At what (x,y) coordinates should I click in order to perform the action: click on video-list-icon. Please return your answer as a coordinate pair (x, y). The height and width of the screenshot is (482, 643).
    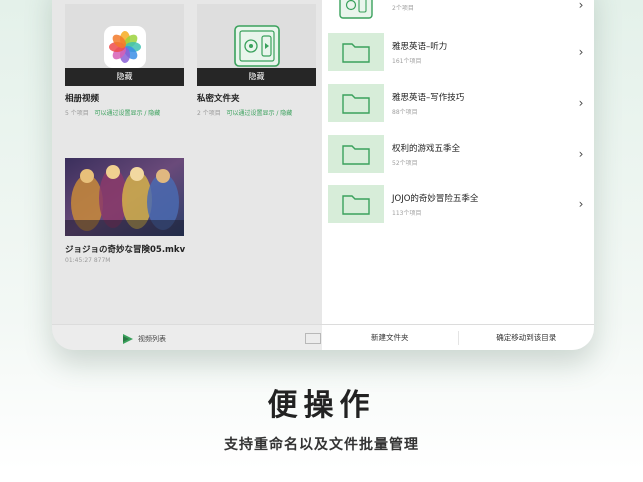
    Looking at the image, I should click on (128, 339).